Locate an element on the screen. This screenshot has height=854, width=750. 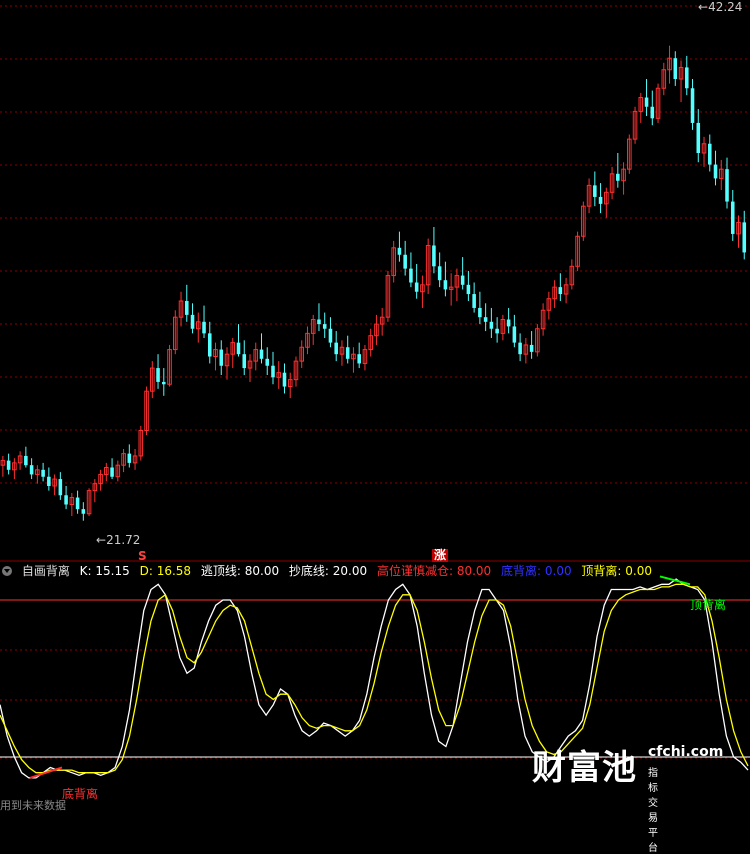
price-high-label: ←42.24 is located at coordinates (720, 7).